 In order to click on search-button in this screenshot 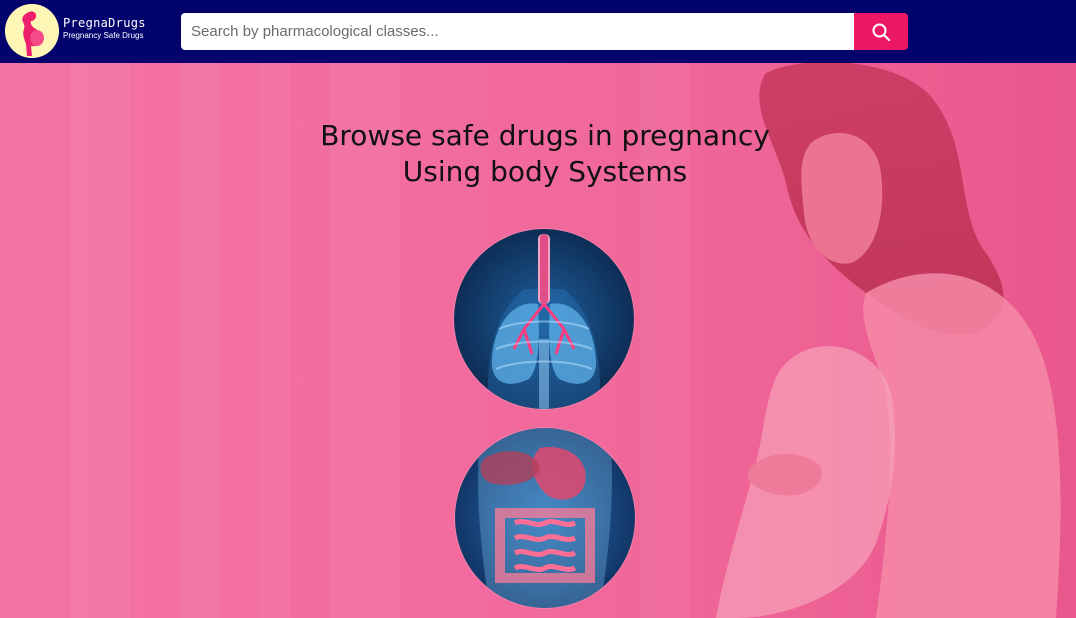, I will do `click(881, 31)`.